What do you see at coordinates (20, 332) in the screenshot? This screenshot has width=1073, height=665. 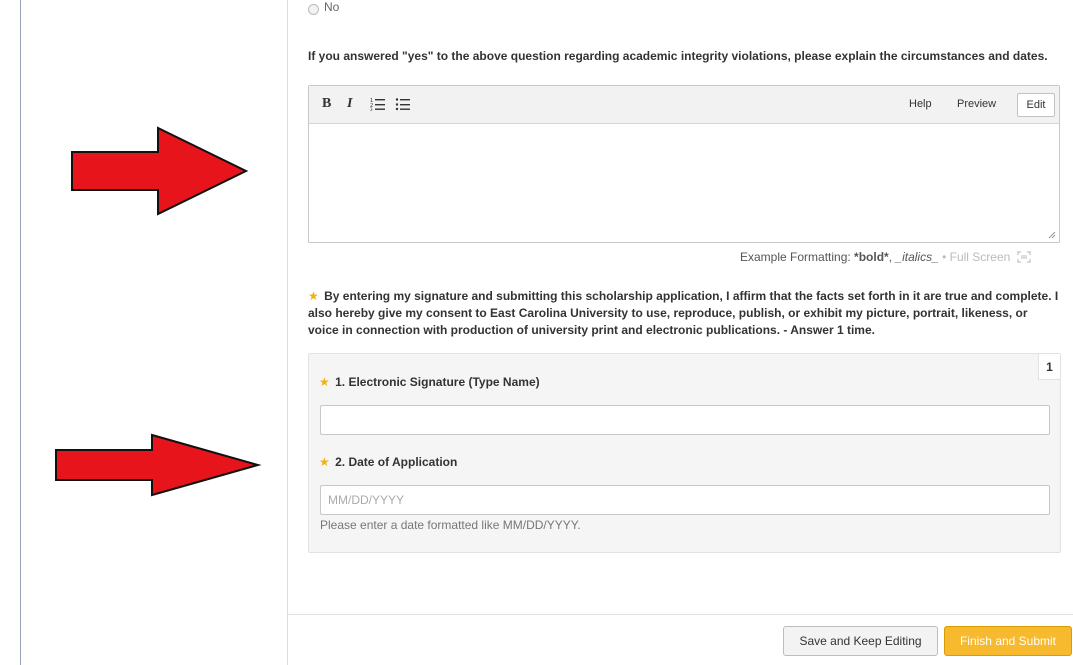 I see `left-panel-border` at bounding box center [20, 332].